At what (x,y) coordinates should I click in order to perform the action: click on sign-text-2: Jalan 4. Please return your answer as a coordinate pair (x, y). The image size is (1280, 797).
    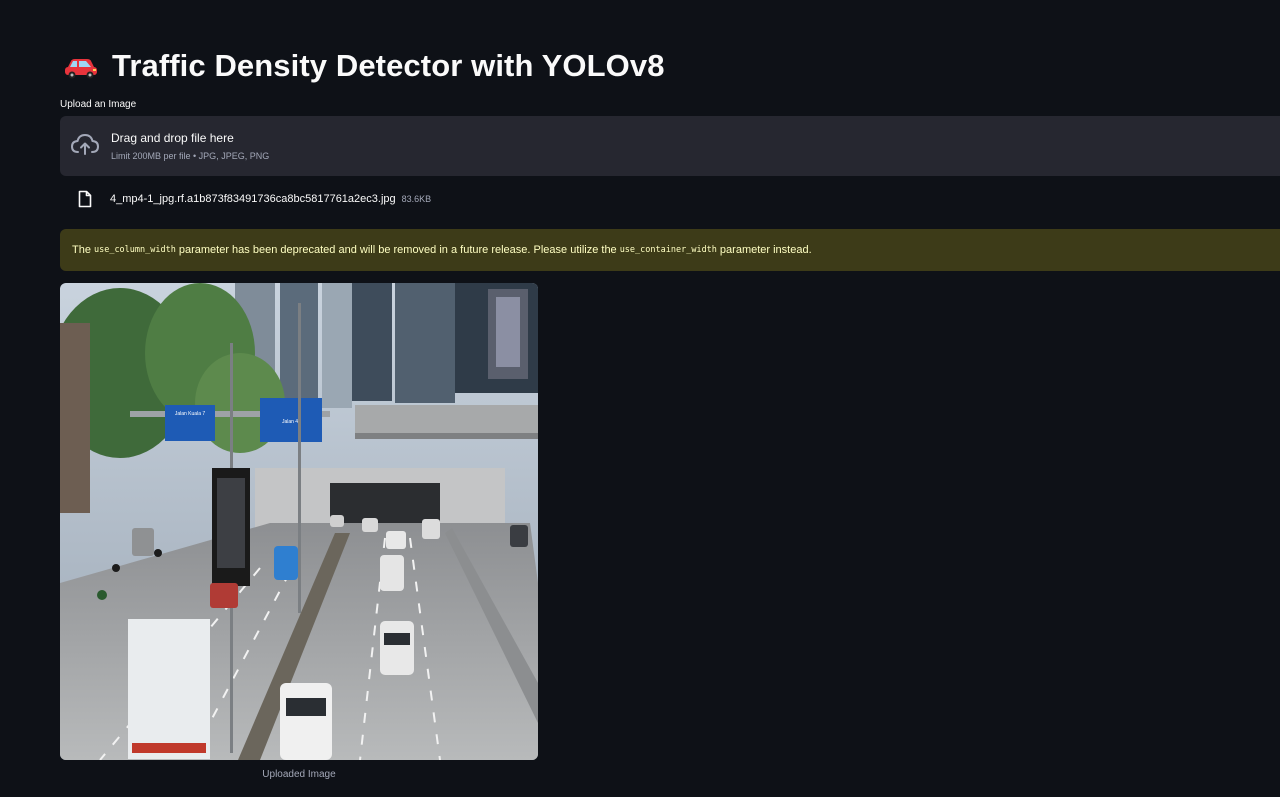
    Looking at the image, I should click on (290, 422).